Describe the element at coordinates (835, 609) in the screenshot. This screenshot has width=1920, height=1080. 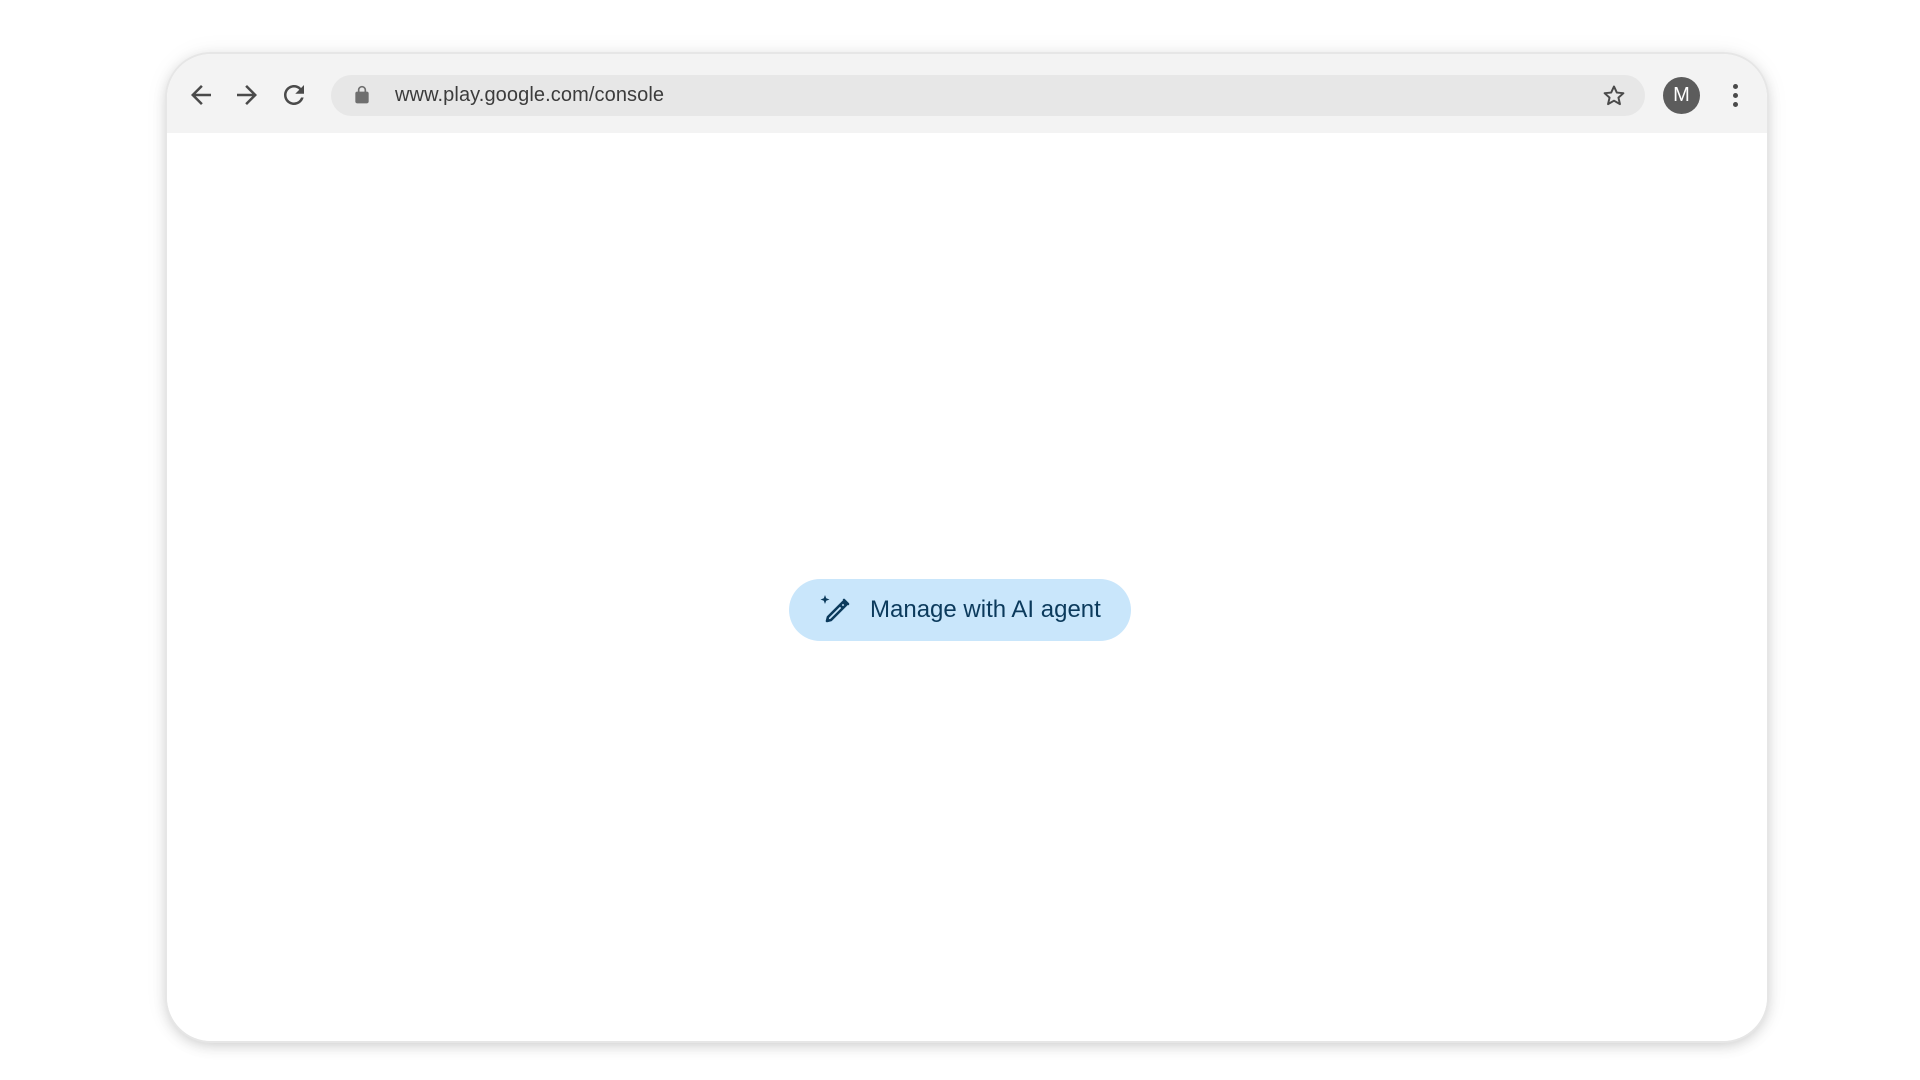
I see `magic-pen-icon` at that location.